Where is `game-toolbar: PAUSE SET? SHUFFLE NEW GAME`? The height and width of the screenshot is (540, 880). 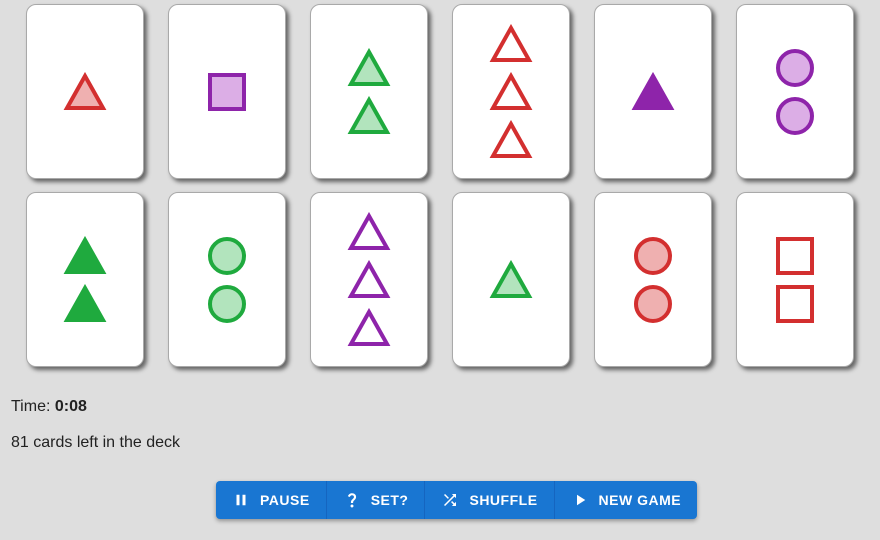
game-toolbar: PAUSE SET? SHUFFLE NEW GAME is located at coordinates (457, 500).